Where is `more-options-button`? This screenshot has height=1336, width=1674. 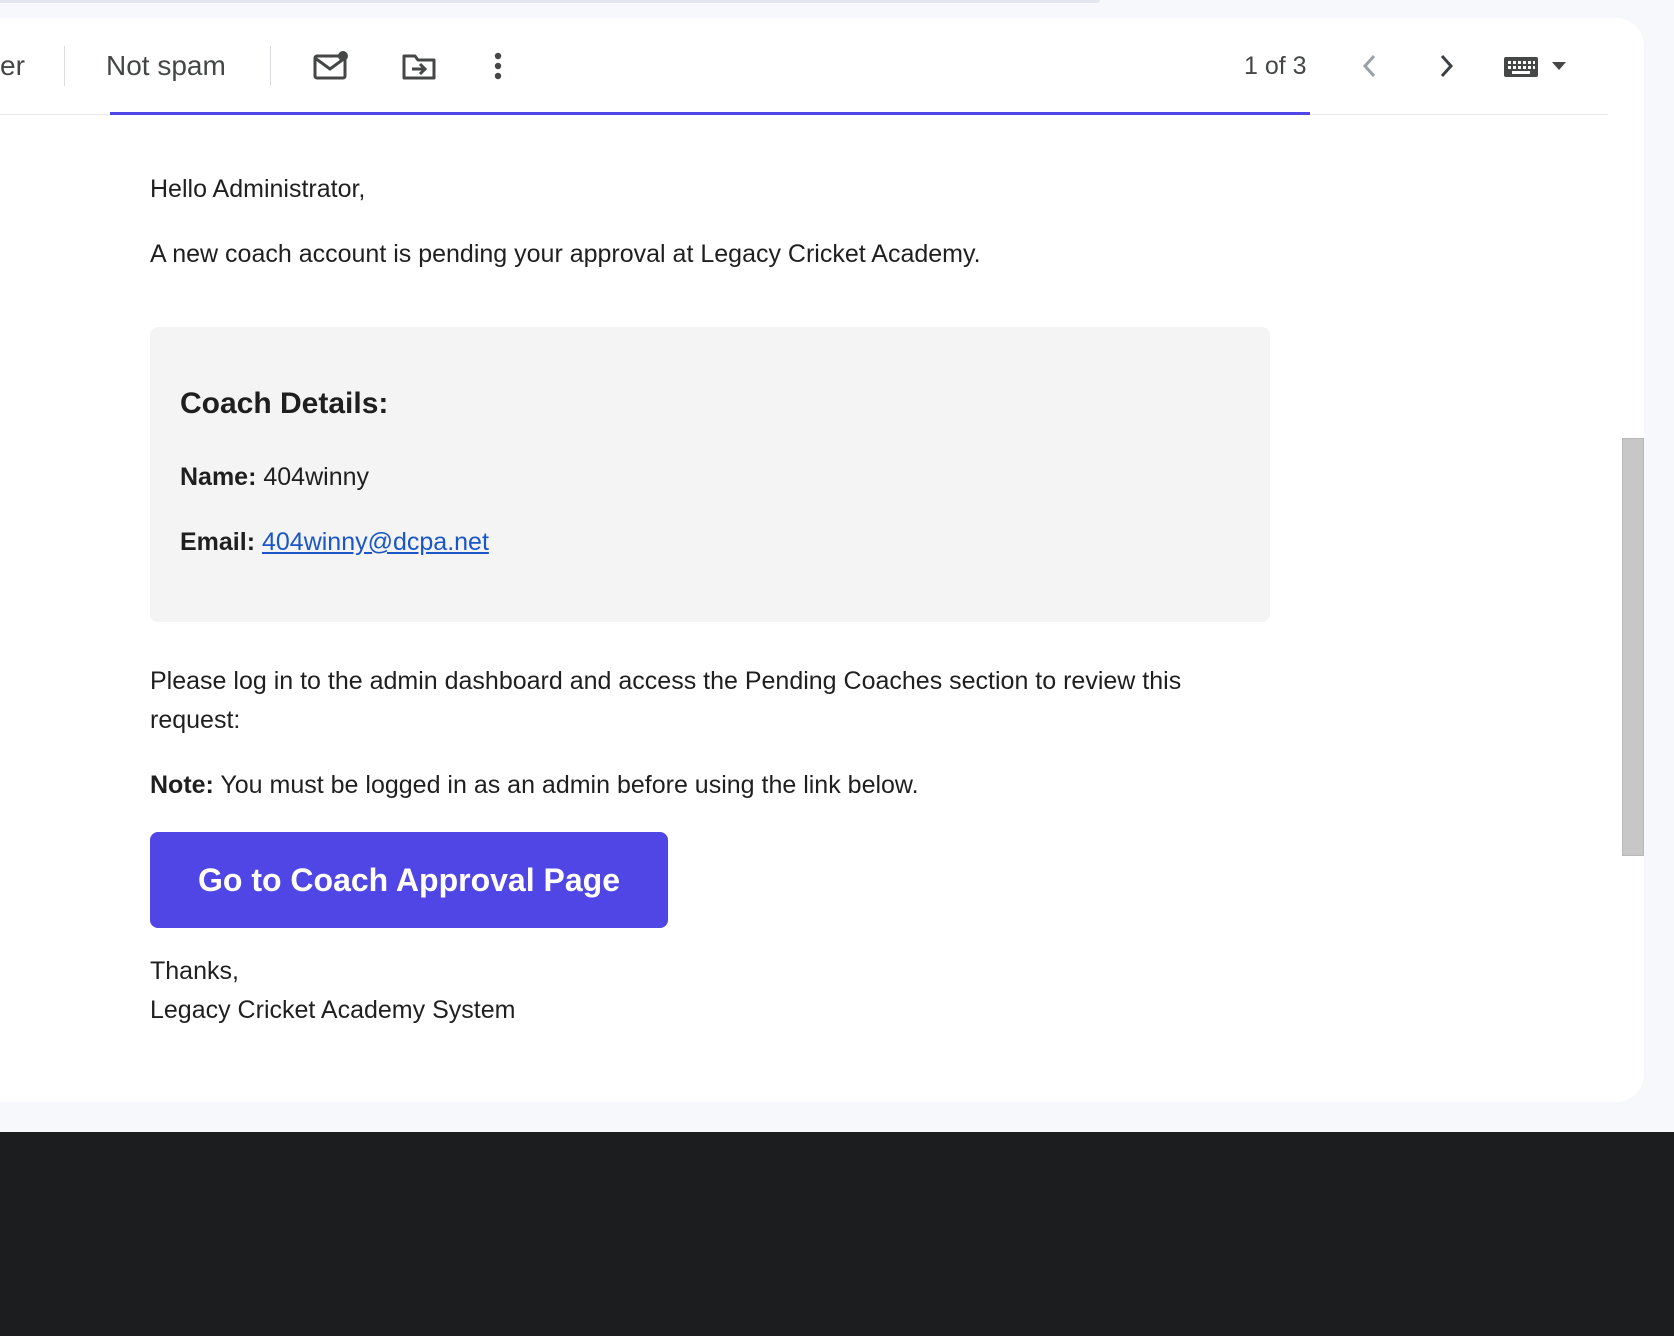
more-options-button is located at coordinates (498, 66).